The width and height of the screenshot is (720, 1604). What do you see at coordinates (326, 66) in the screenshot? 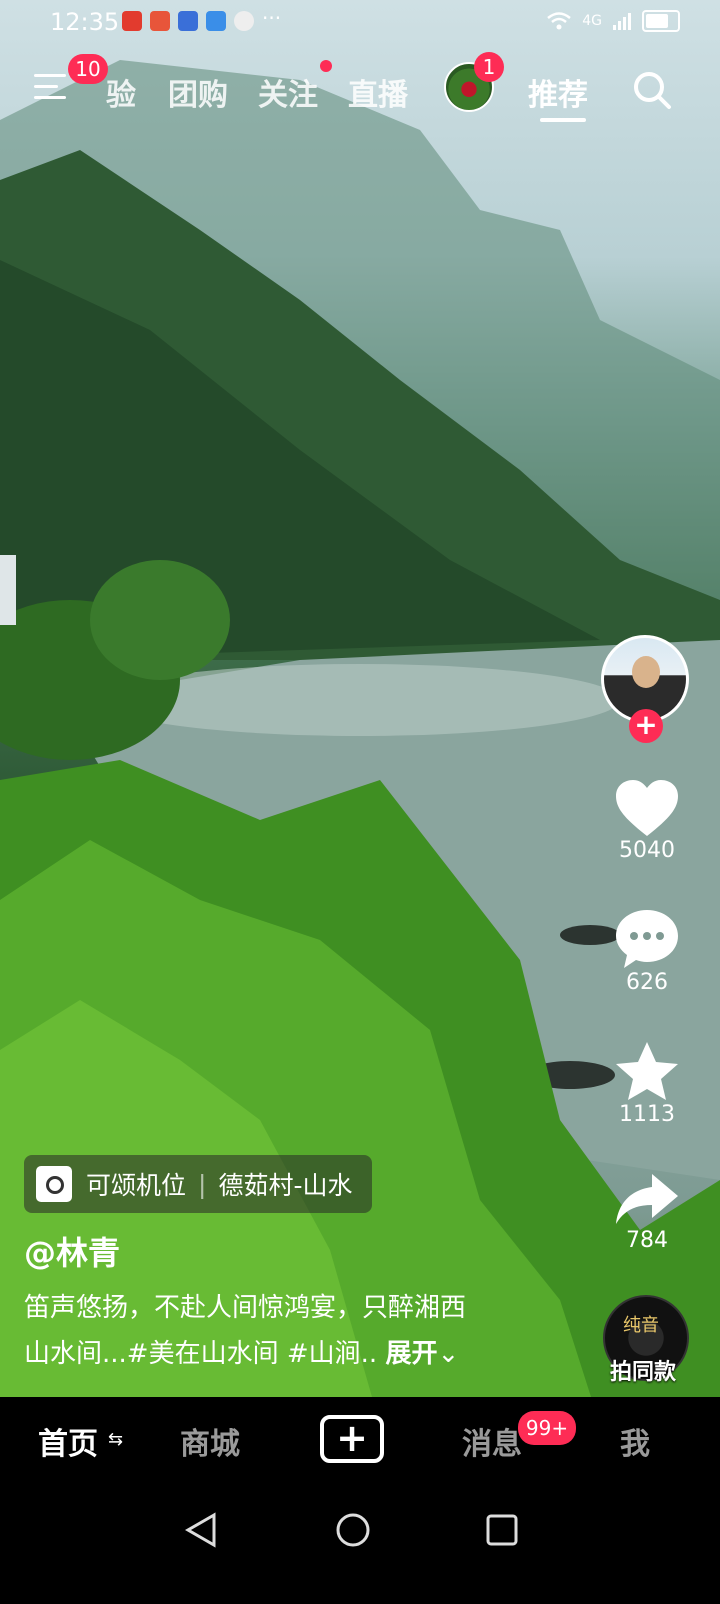
I see `following-dot` at bounding box center [326, 66].